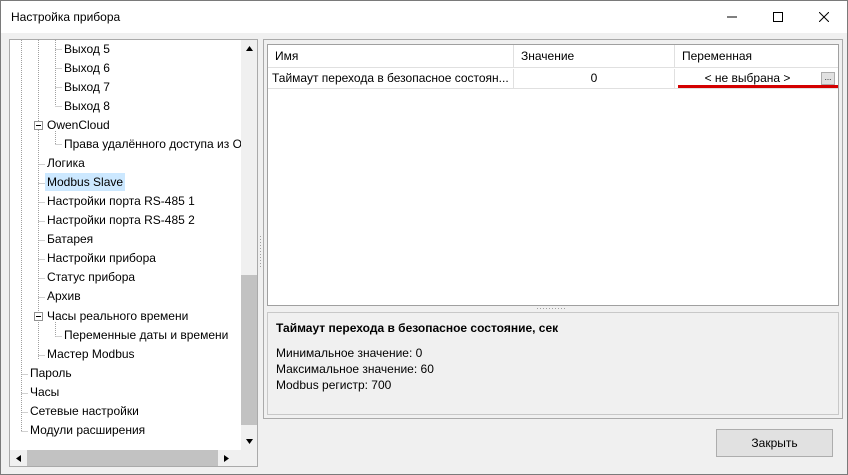 This screenshot has width=848, height=475. Describe the element at coordinates (349, 353) in the screenshot. I see `description-min-value: Минимальное значение: 0` at that location.